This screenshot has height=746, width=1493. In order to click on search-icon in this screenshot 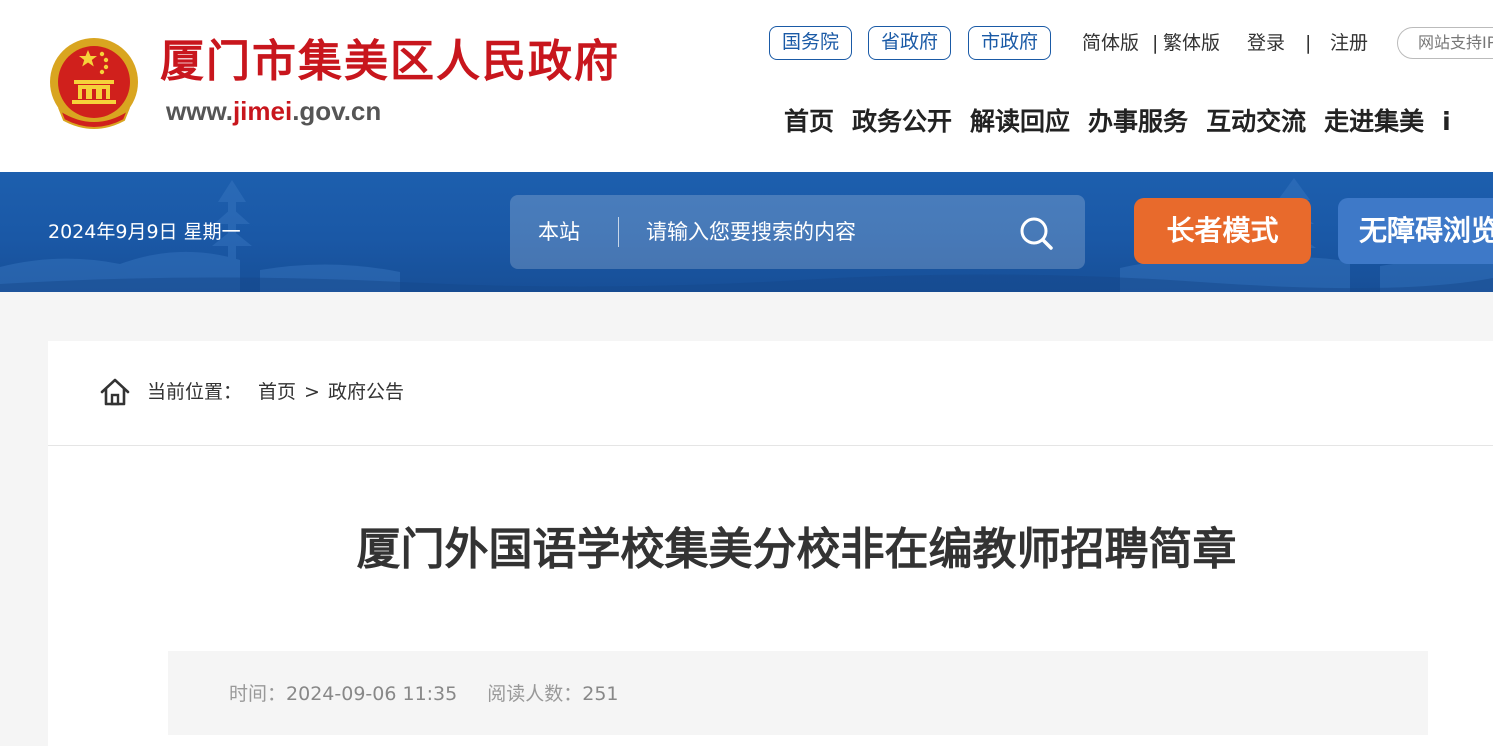, I will do `click(1036, 233)`.